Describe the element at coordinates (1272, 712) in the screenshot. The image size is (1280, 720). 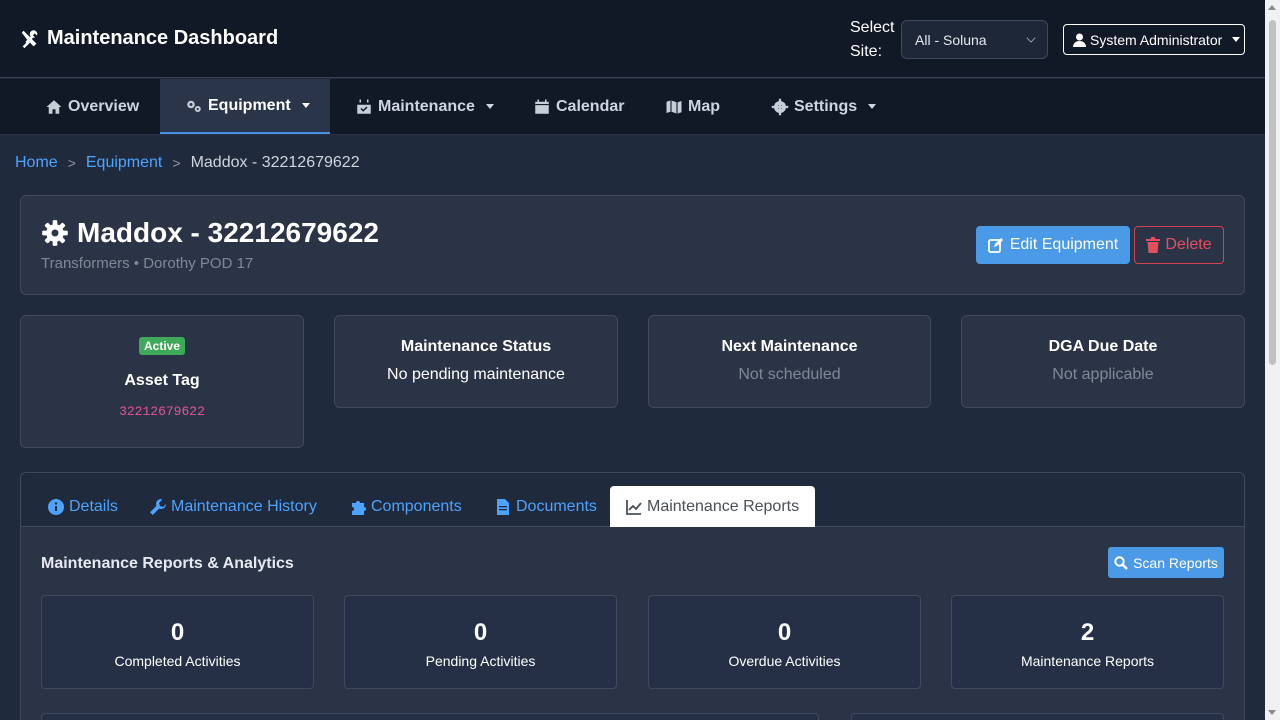
I see `scroll-down-arrow-icon` at that location.